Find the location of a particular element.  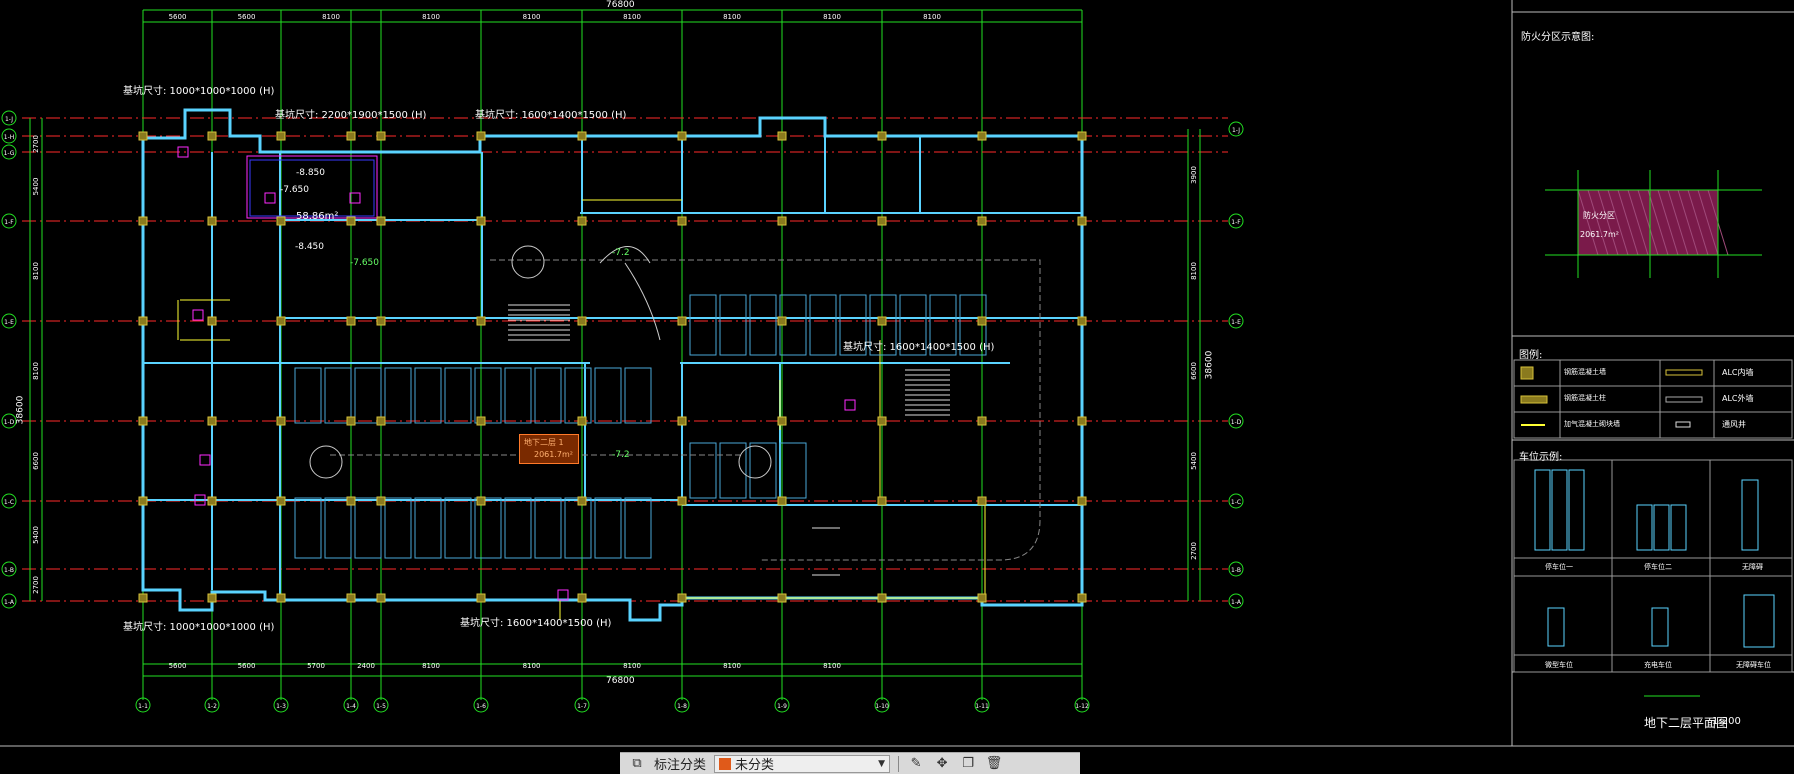

layers-icon: ⧉ is located at coordinates (637, 764).